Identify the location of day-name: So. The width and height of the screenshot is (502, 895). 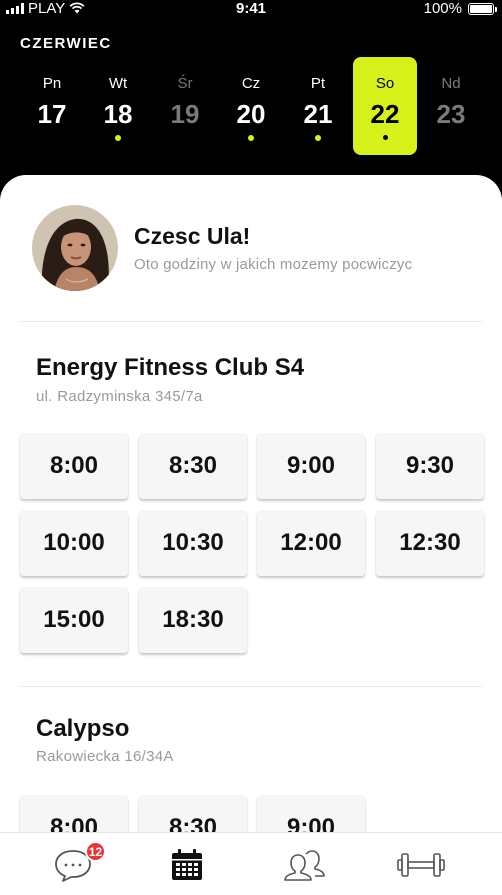
(385, 83).